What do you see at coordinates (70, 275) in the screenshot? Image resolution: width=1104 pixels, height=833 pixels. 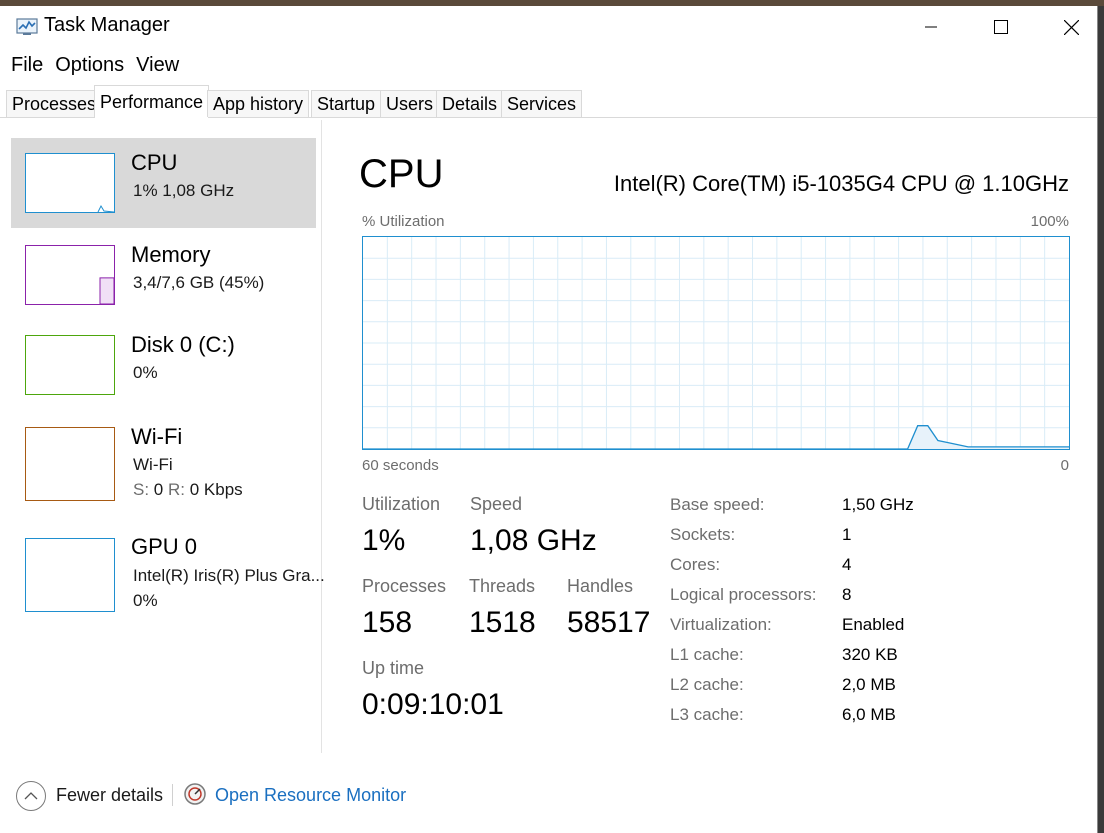 I see `memory-thumbnail-graph` at bounding box center [70, 275].